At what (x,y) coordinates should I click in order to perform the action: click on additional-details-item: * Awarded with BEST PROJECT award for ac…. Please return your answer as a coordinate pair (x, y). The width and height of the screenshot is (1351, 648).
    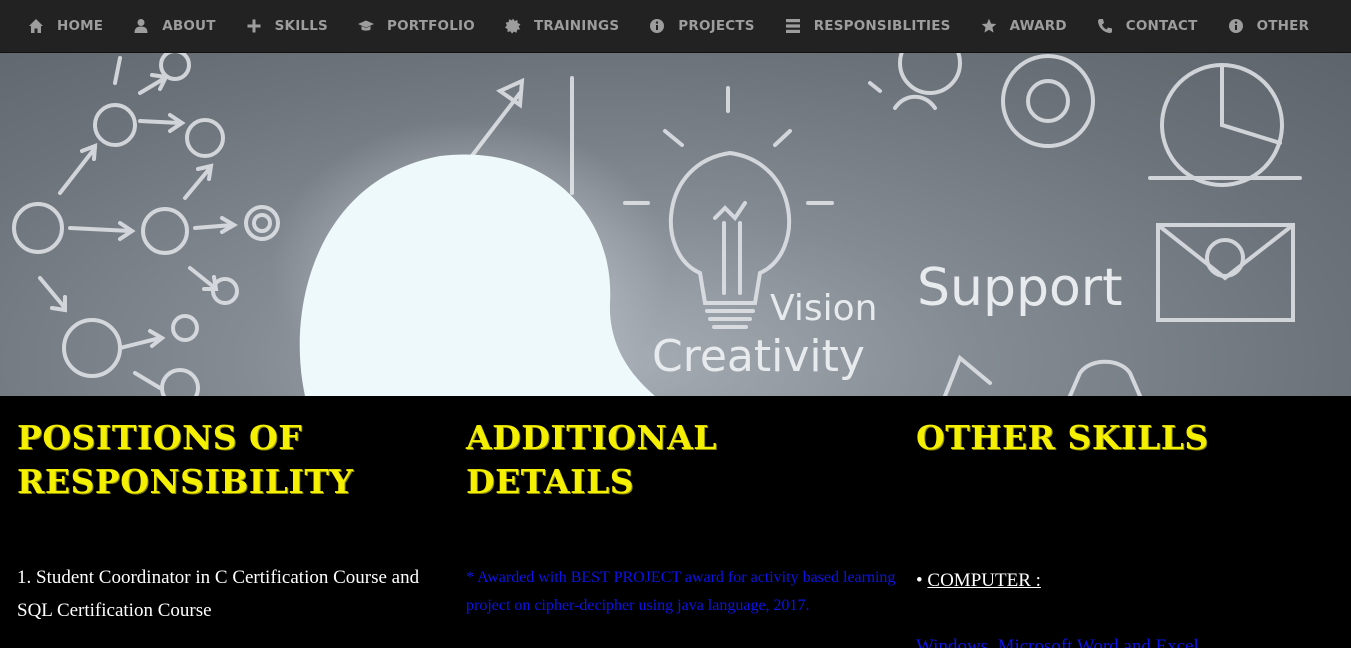
    Looking at the image, I should click on (681, 591).